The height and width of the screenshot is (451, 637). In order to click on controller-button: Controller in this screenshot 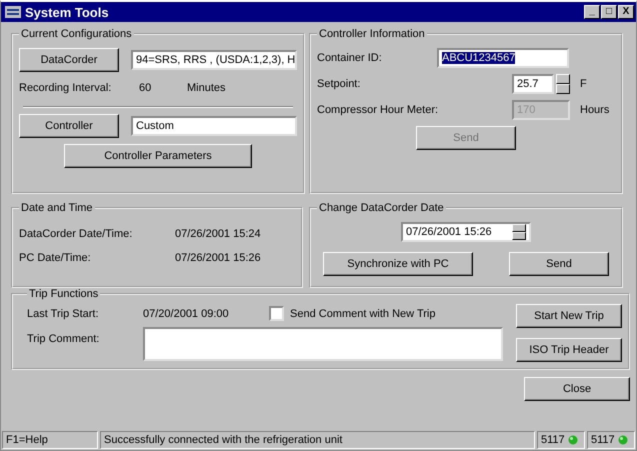, I will do `click(69, 126)`.